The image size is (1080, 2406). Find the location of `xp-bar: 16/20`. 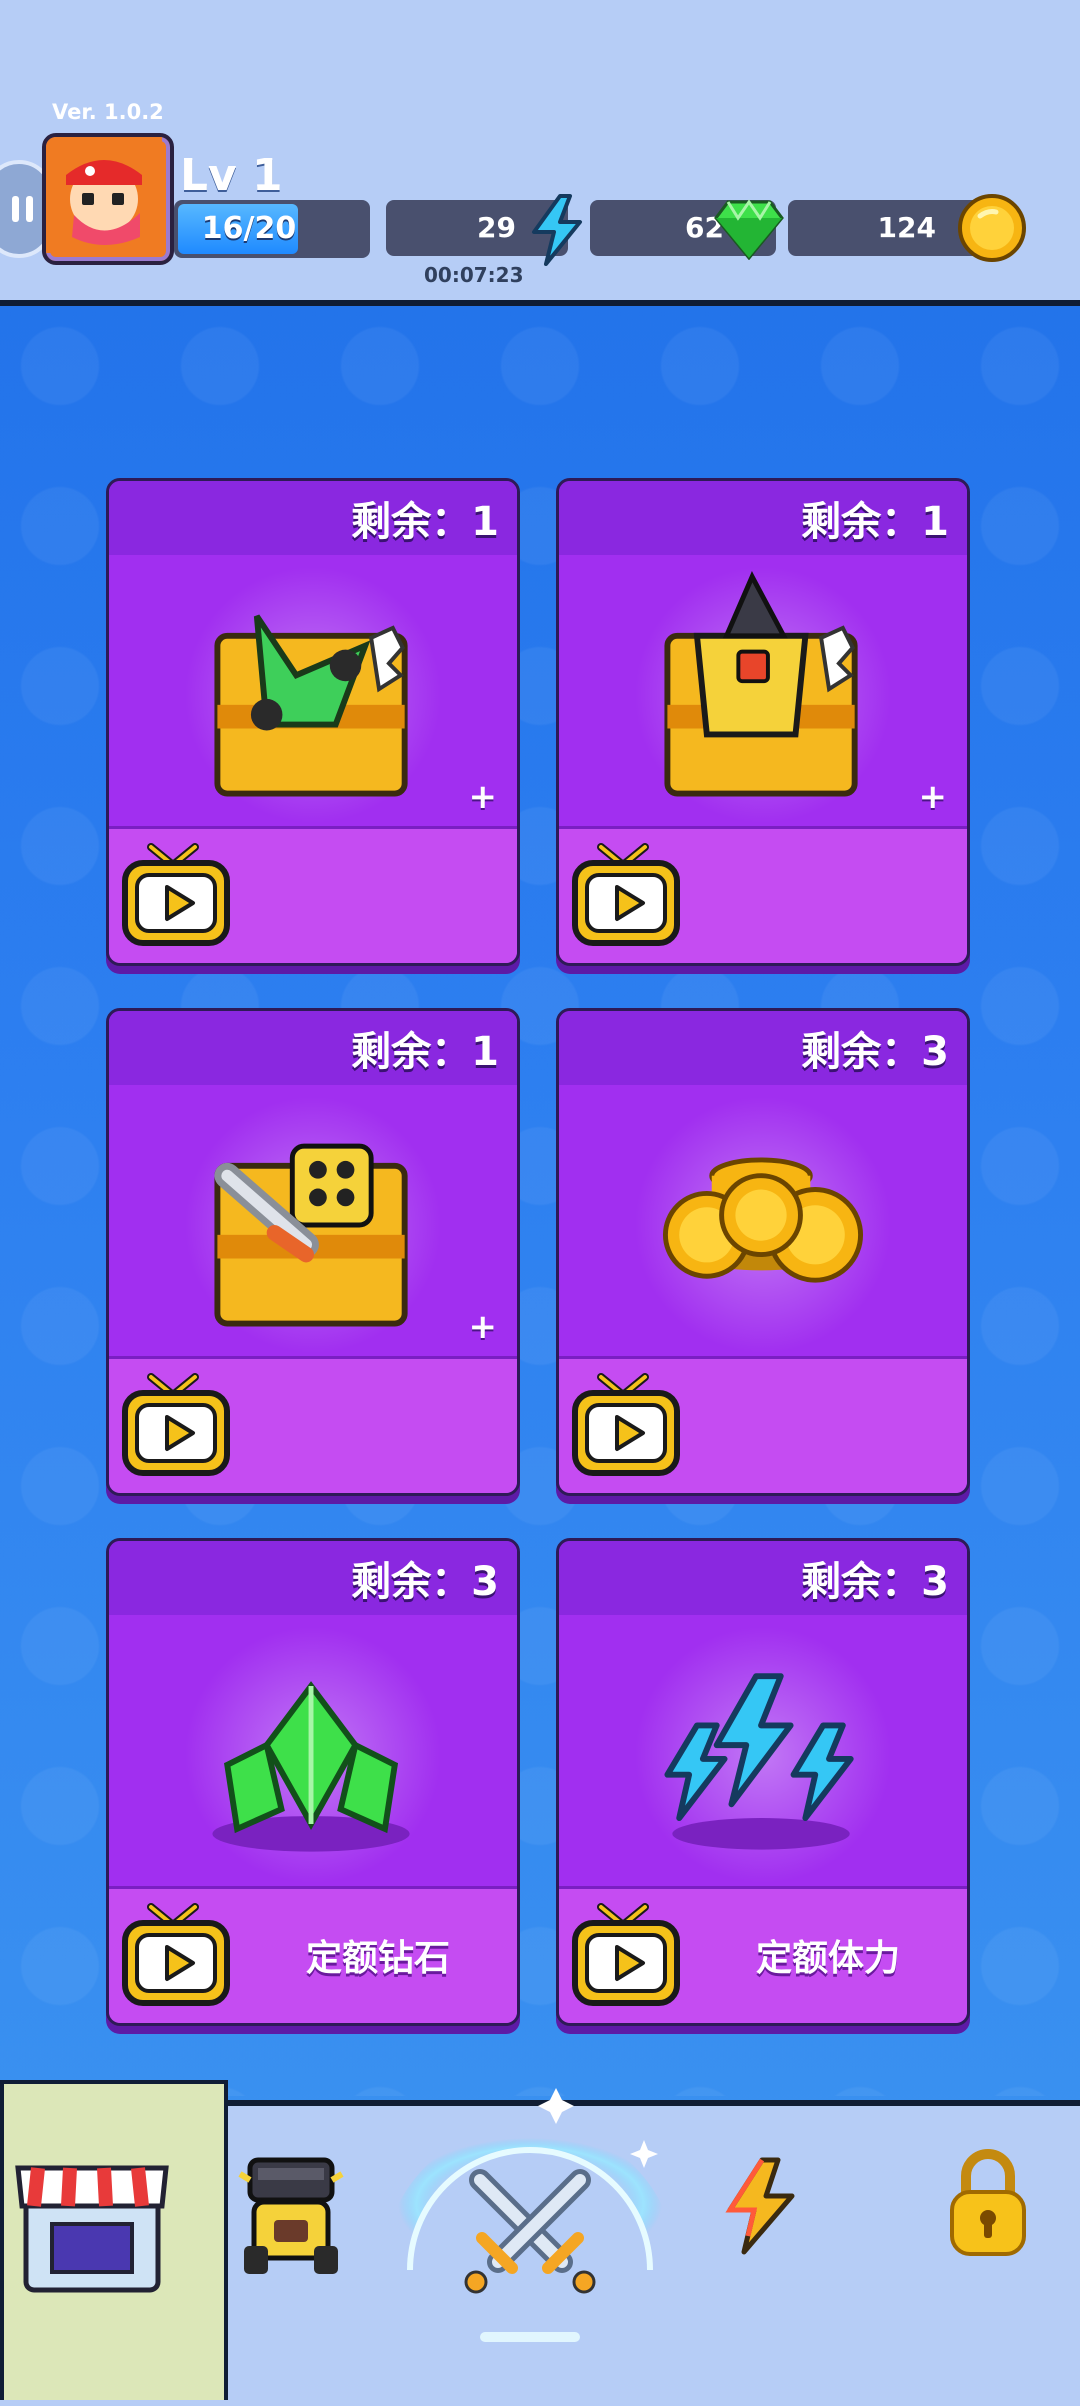

xp-bar: 16/20 is located at coordinates (272, 229).